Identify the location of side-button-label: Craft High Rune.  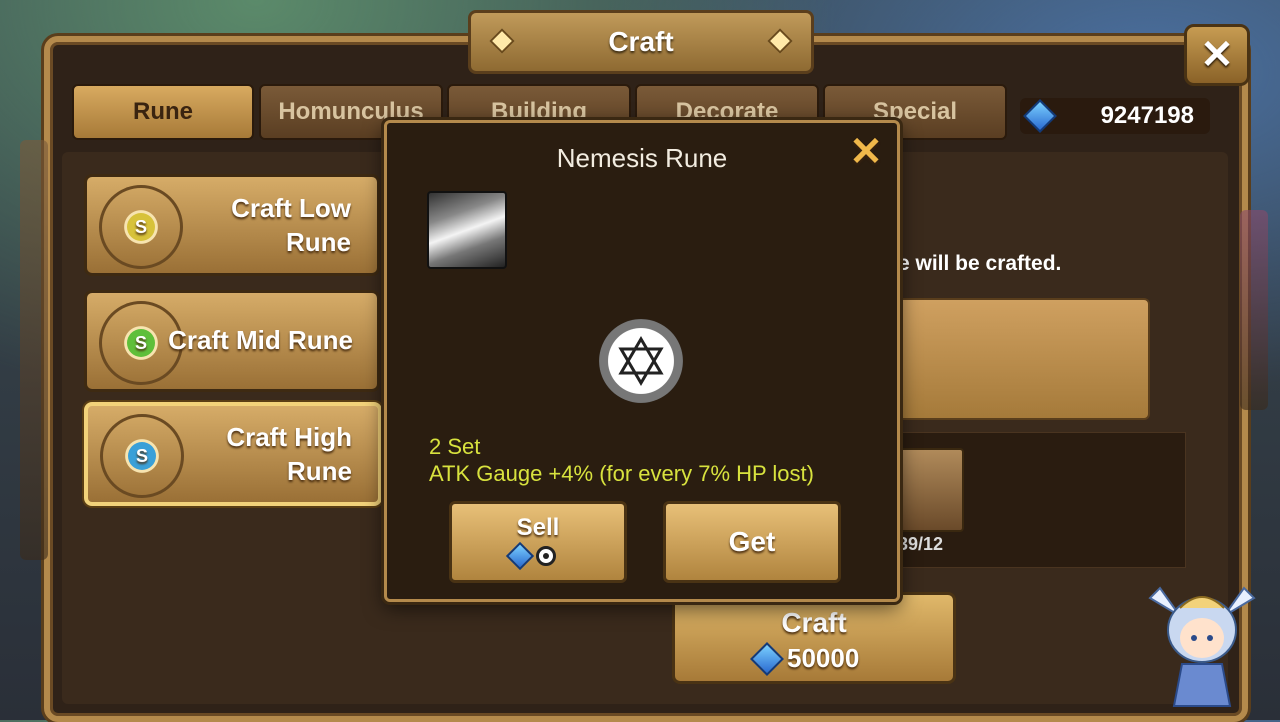
(289, 454).